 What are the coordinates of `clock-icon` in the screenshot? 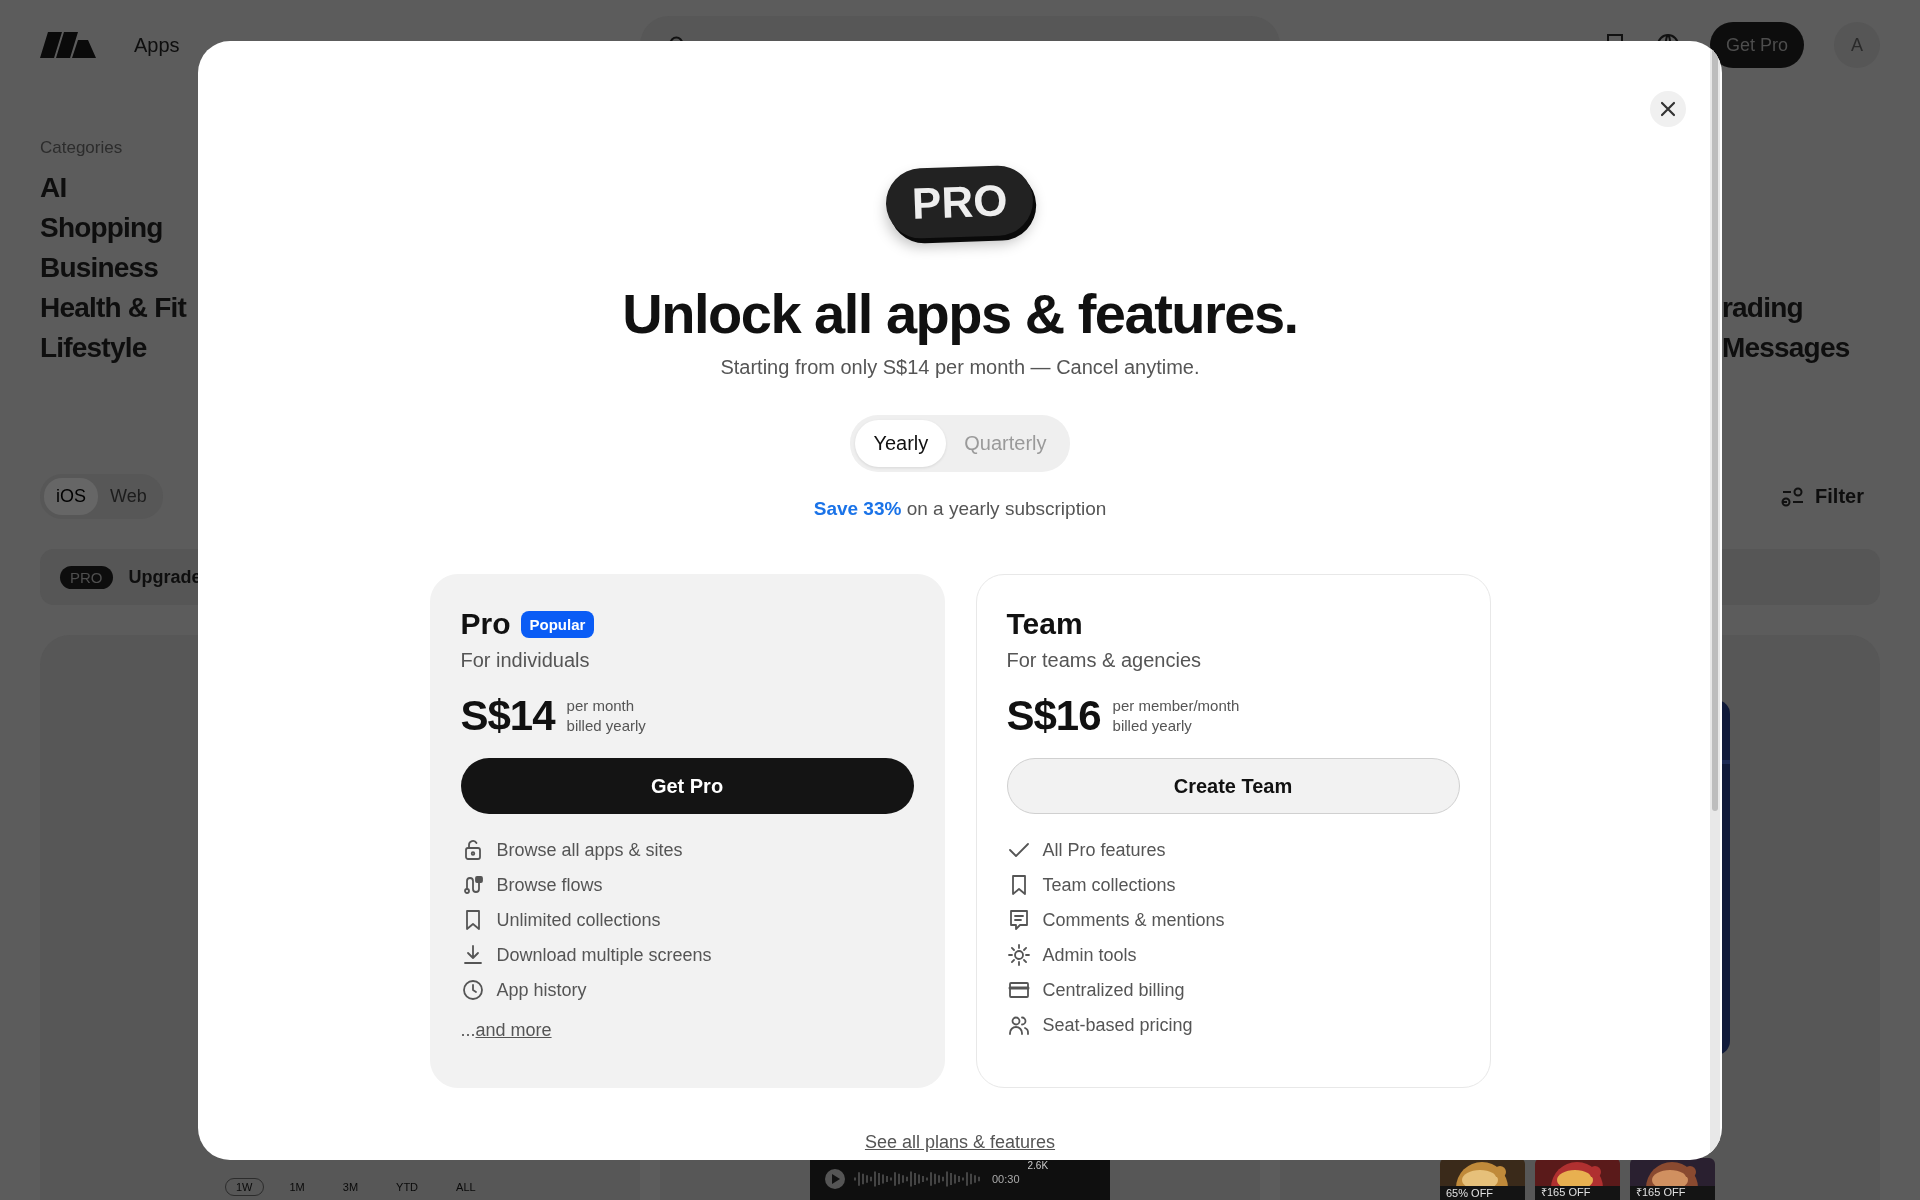 It's located at (472, 990).